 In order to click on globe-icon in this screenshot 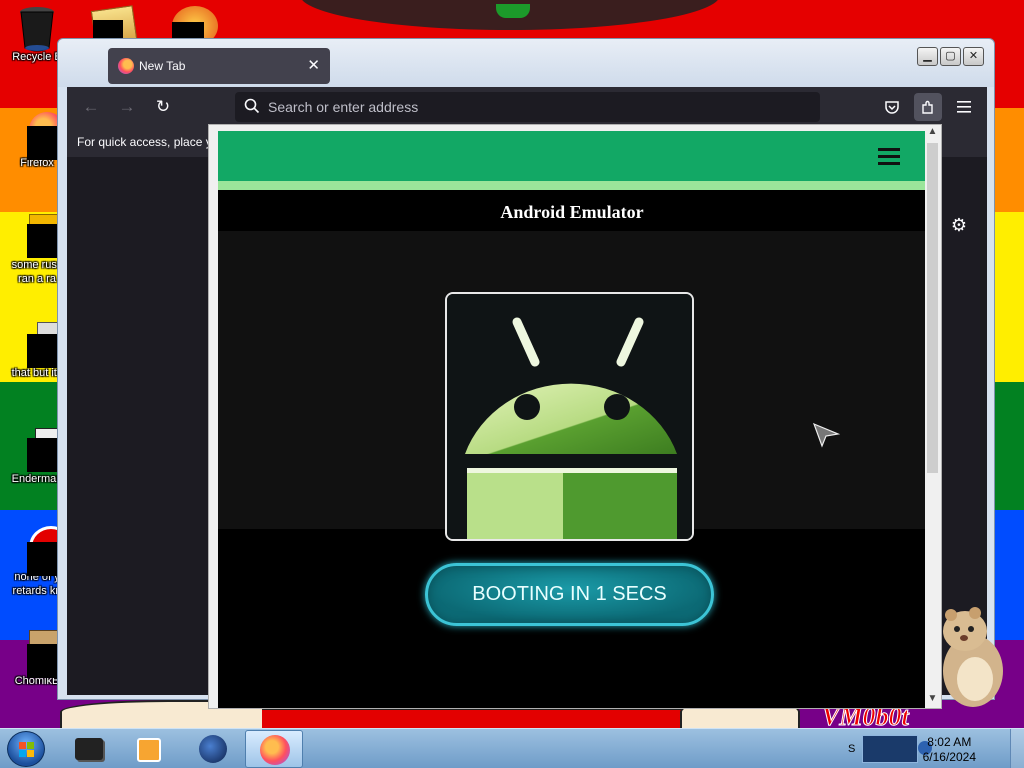, I will do `click(213, 749)`.